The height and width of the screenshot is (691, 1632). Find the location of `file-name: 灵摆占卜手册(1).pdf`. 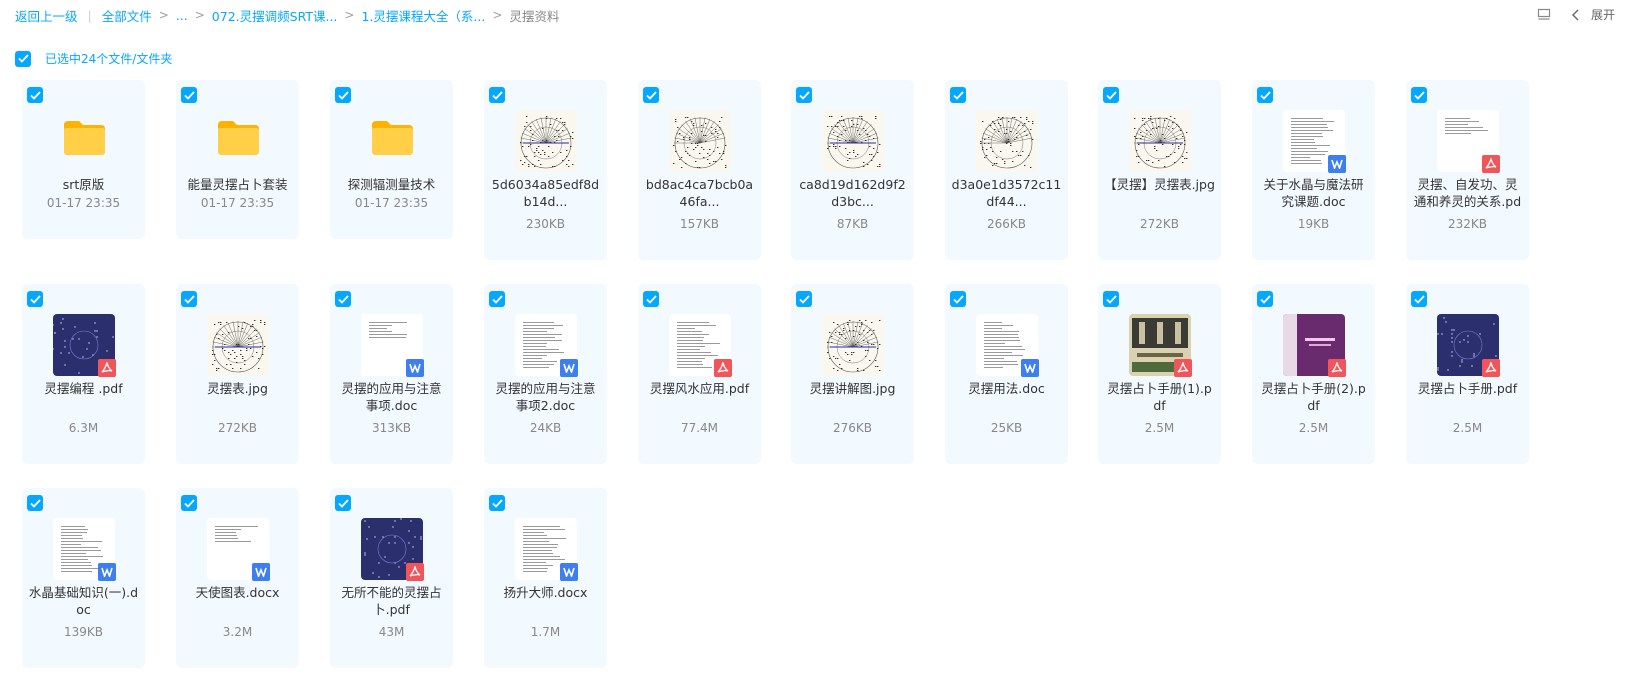

file-name: 灵摆占卜手册(1).pdf is located at coordinates (1159, 397).